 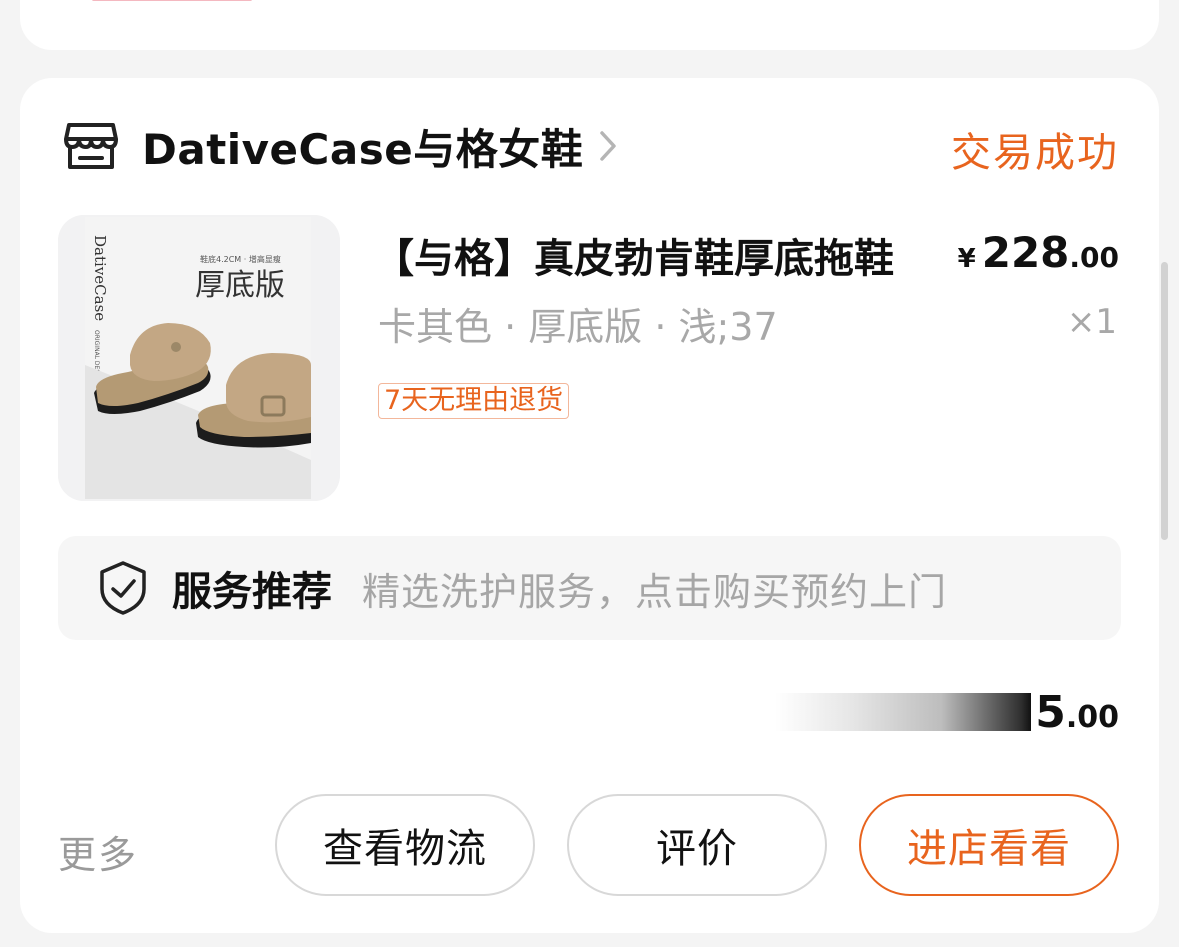 I want to click on product-title: 【与格】真皮勃肯鞋厚底拖鞋, so click(x=654, y=255).